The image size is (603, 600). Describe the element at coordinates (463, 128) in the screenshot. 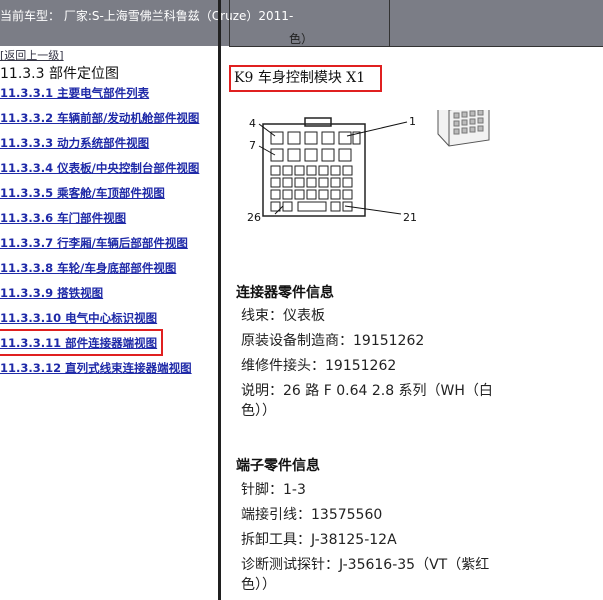

I see `connector-photo` at that location.